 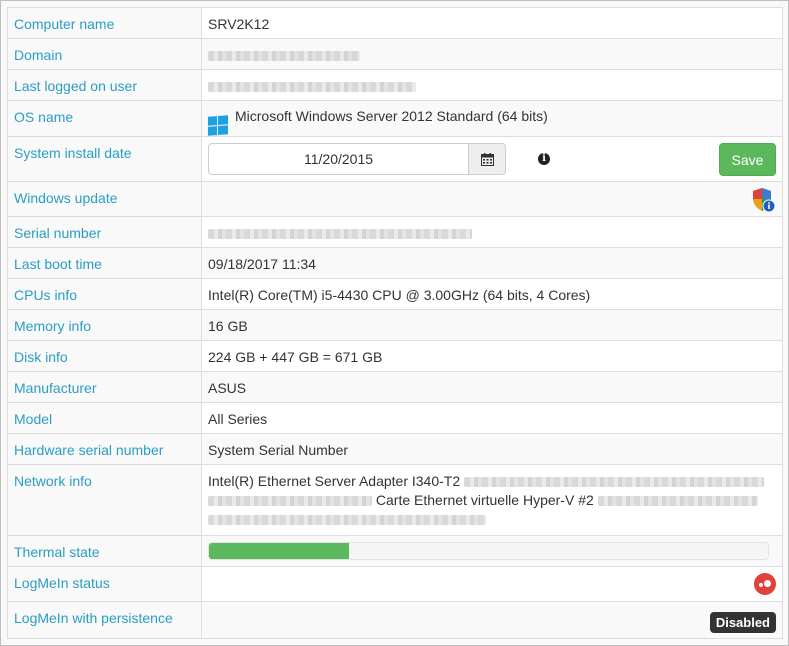 I want to click on status-badge: Disabled, so click(x=742, y=622).